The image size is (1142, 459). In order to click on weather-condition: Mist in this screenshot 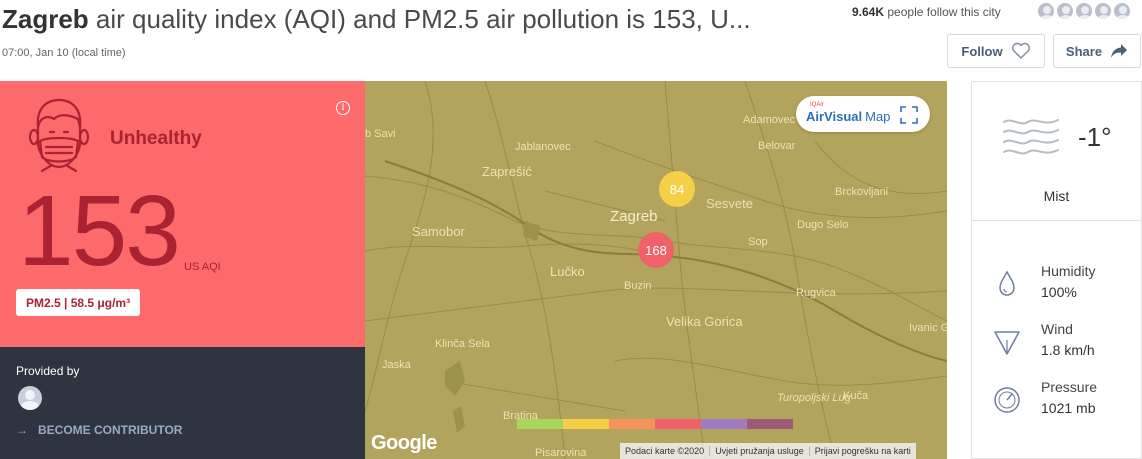, I will do `click(1056, 196)`.